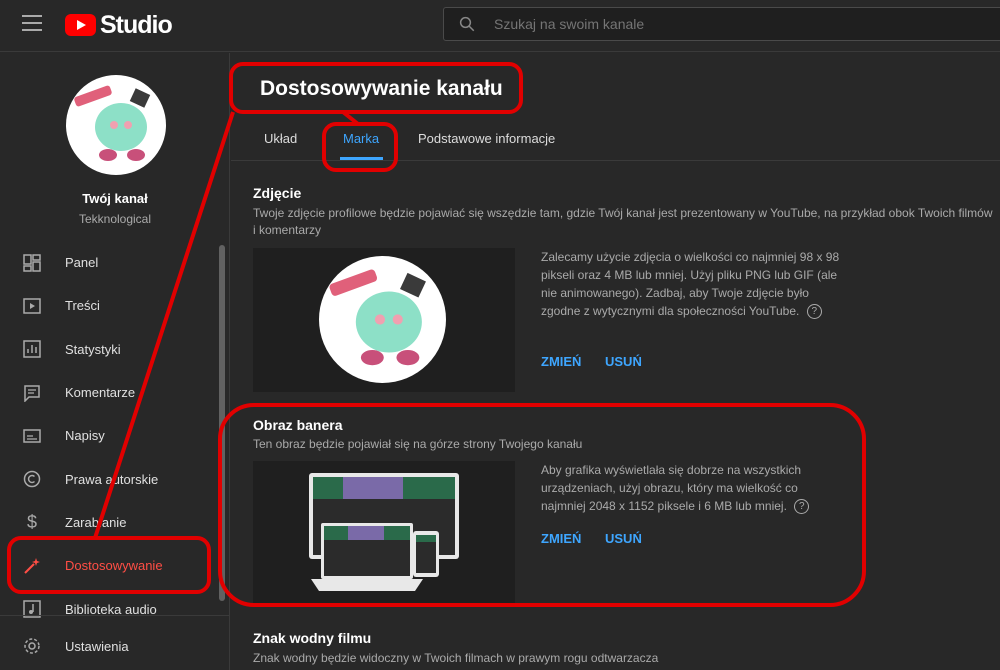 This screenshot has width=1000, height=670. I want to click on channel-avatar, so click(116, 125).